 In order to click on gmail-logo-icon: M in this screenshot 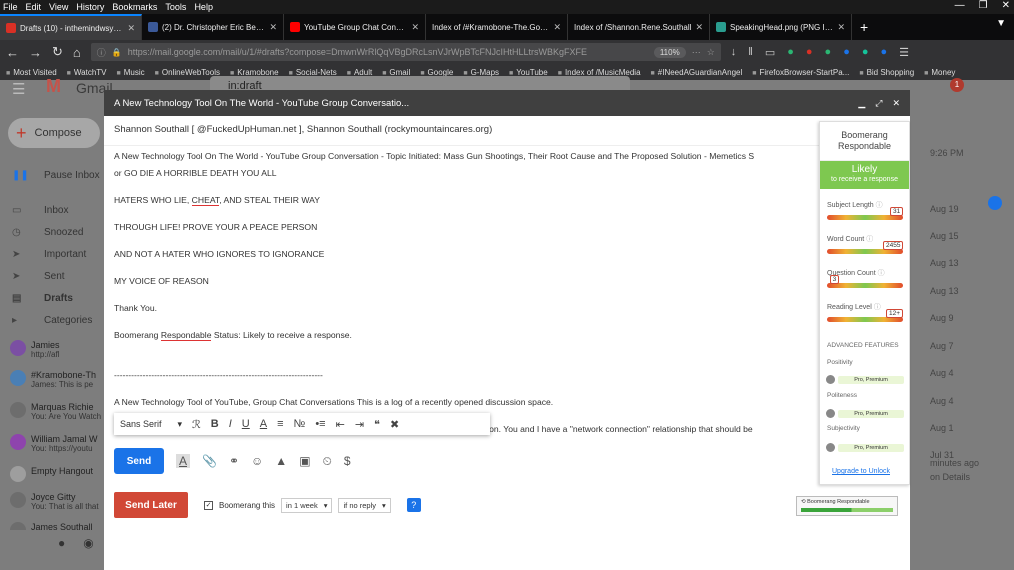, I will do `click(53, 86)`.